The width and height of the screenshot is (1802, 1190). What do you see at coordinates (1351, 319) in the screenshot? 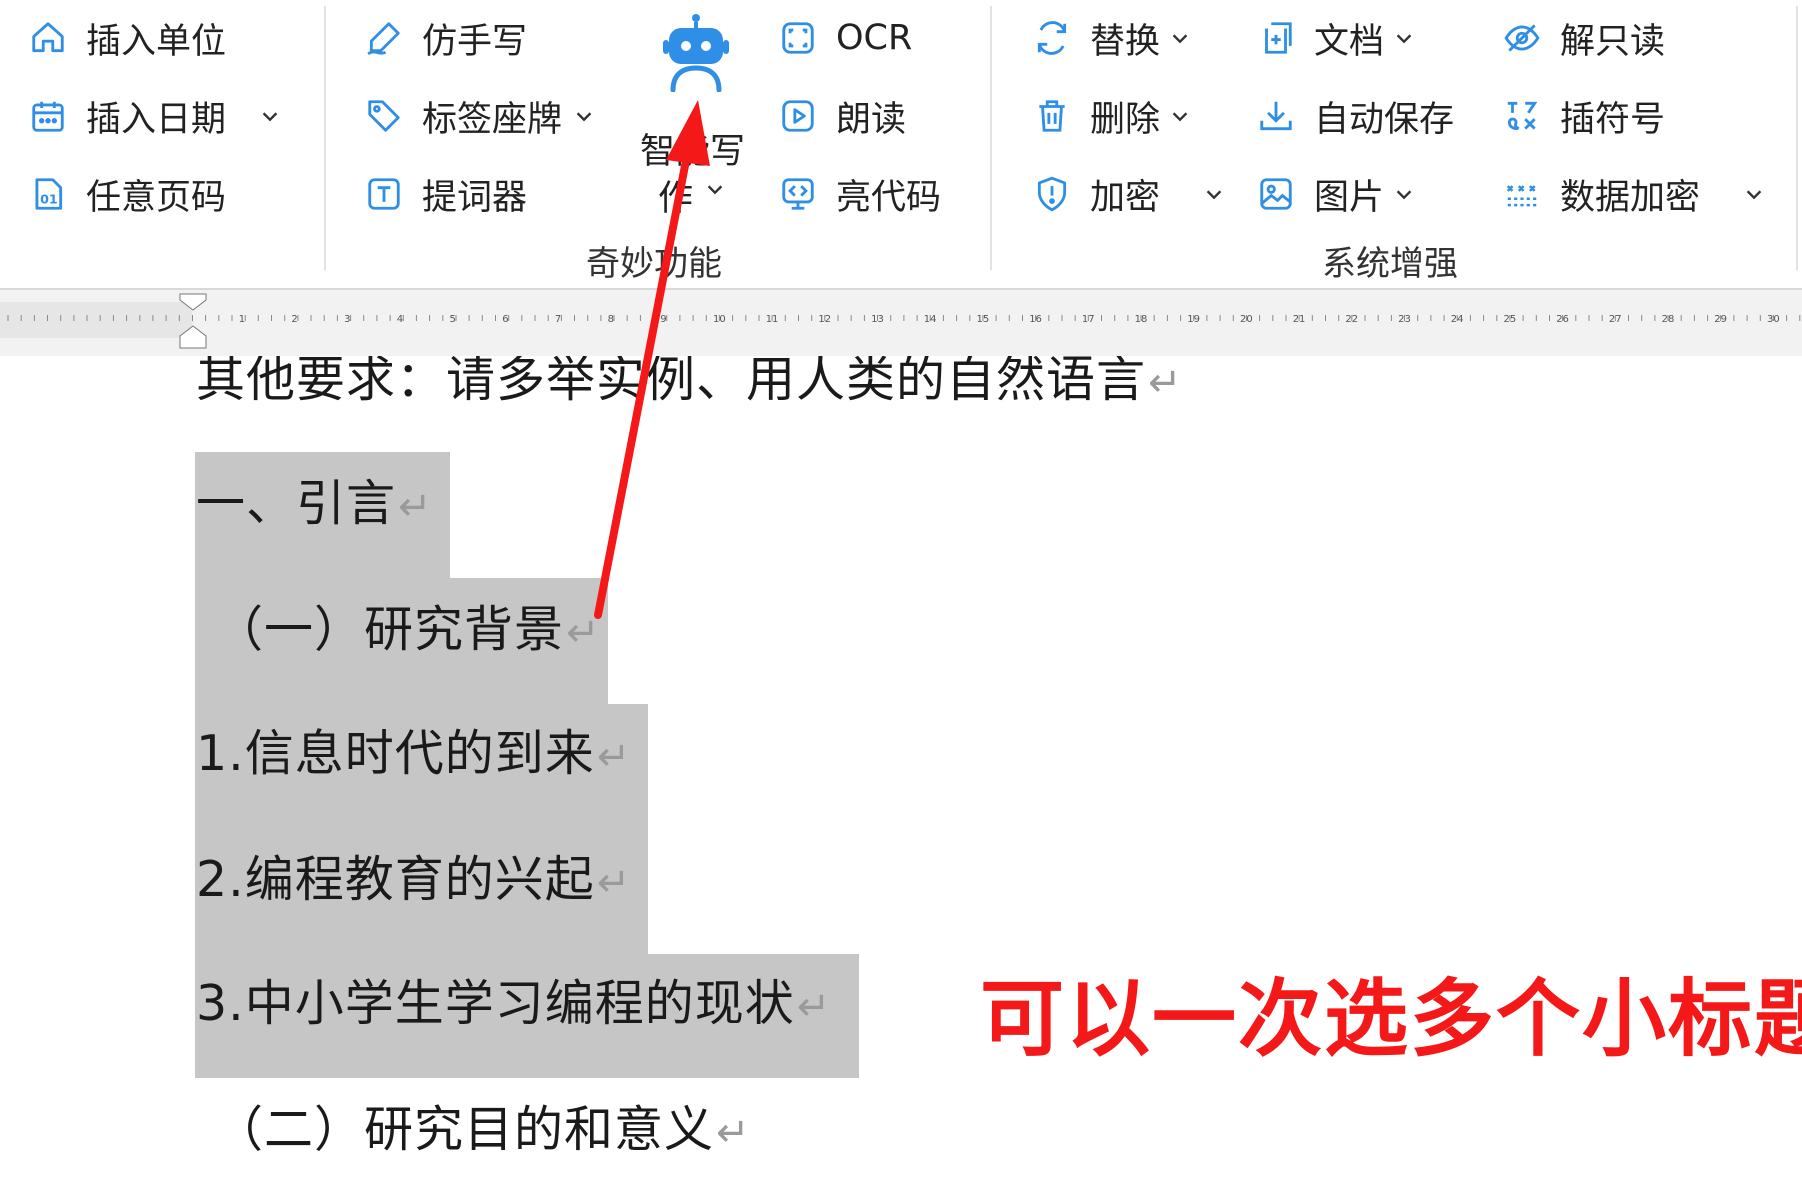
I see `ruler-number: 22` at bounding box center [1351, 319].